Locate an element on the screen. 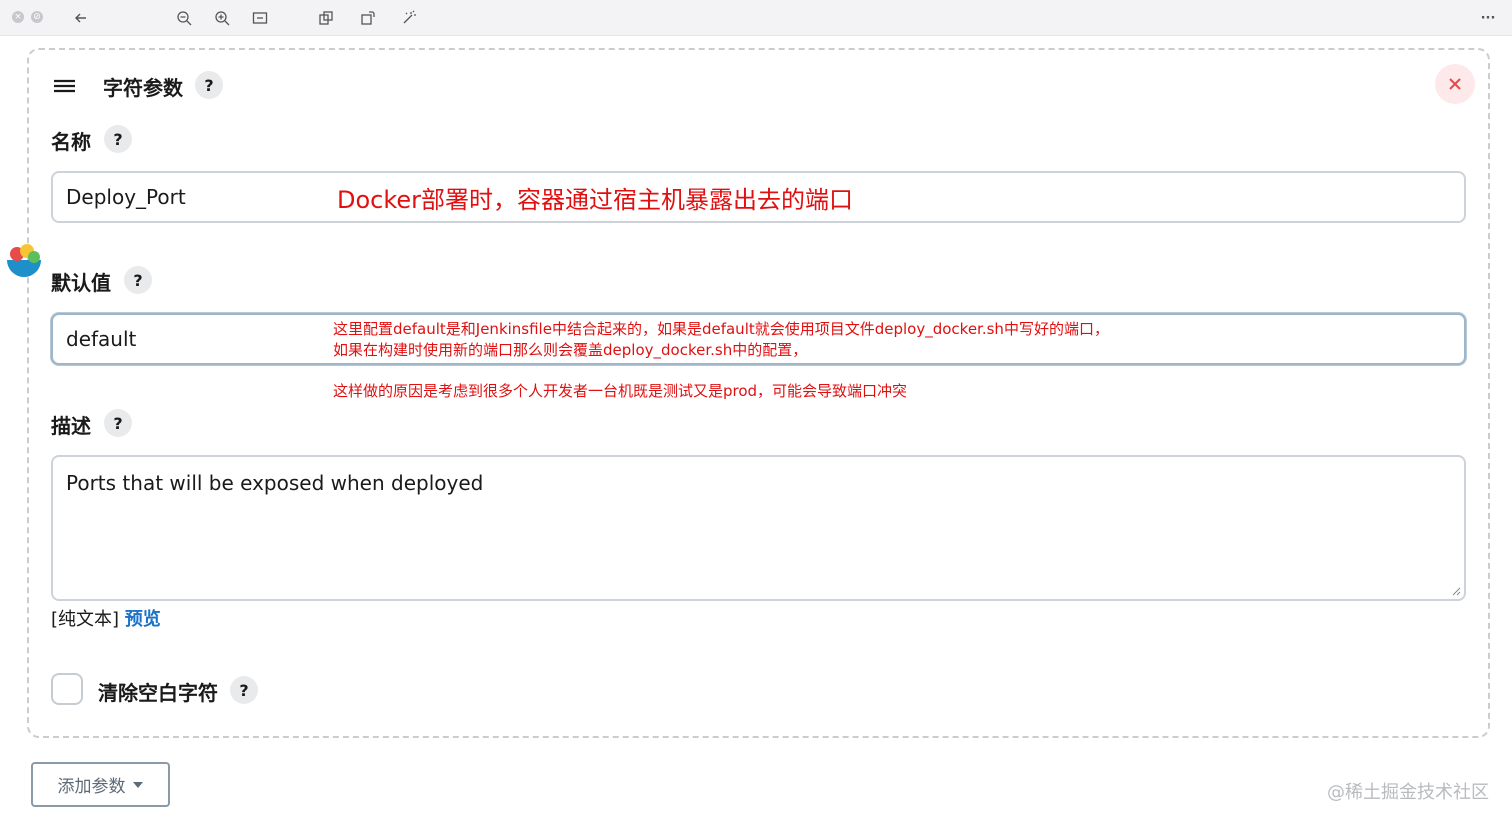 Image resolution: width=1512 pixels, height=824 pixels. preview-link: 预览 is located at coordinates (143, 619).